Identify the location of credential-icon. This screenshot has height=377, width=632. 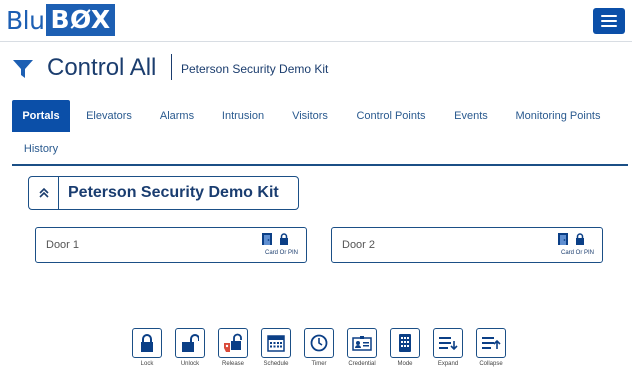
(362, 343).